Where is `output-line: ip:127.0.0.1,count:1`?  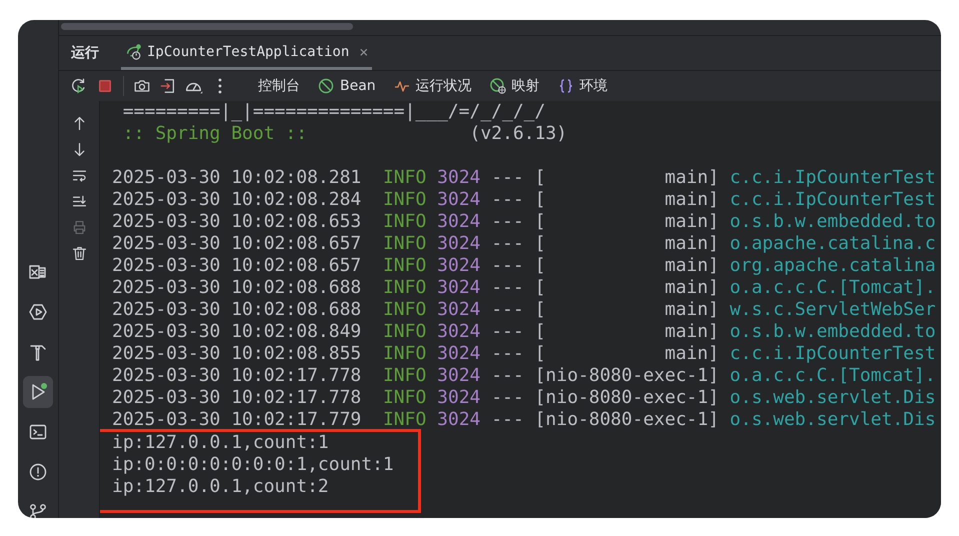 output-line: ip:127.0.0.1,count:1 is located at coordinates (220, 442).